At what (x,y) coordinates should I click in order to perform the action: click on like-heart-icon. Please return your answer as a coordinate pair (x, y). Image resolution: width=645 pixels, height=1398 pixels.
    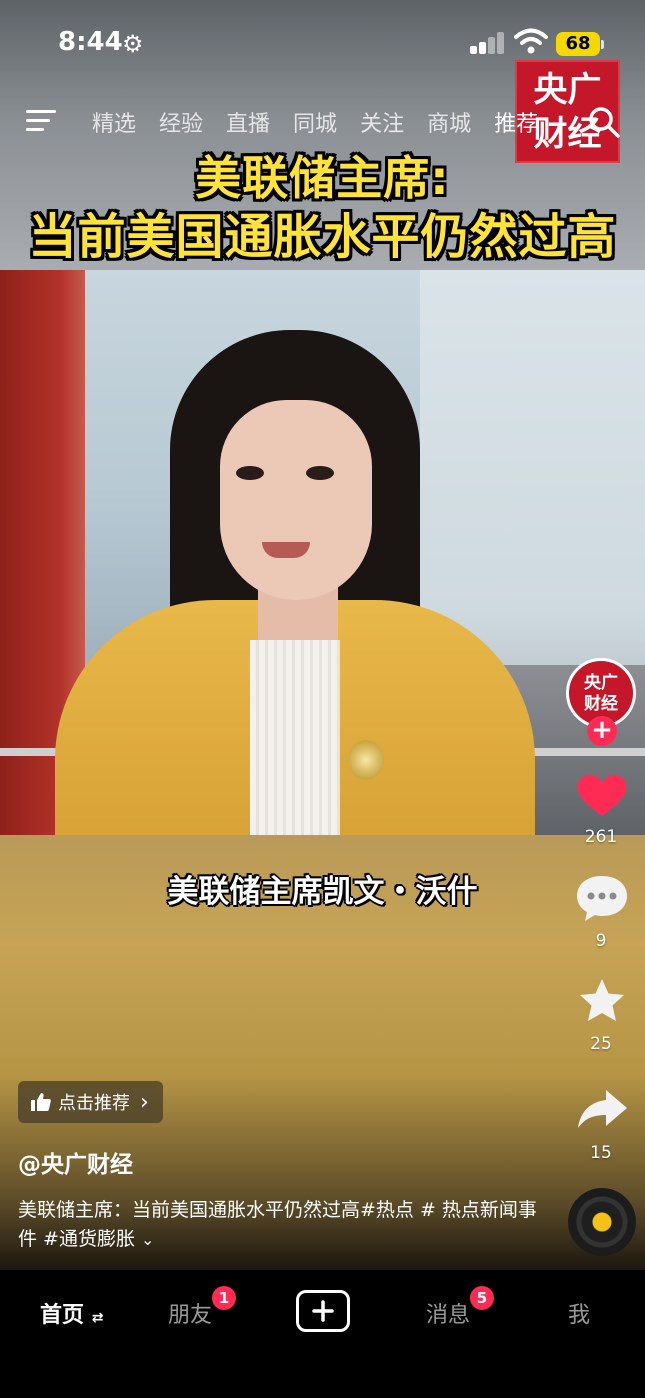
    Looking at the image, I should click on (602, 795).